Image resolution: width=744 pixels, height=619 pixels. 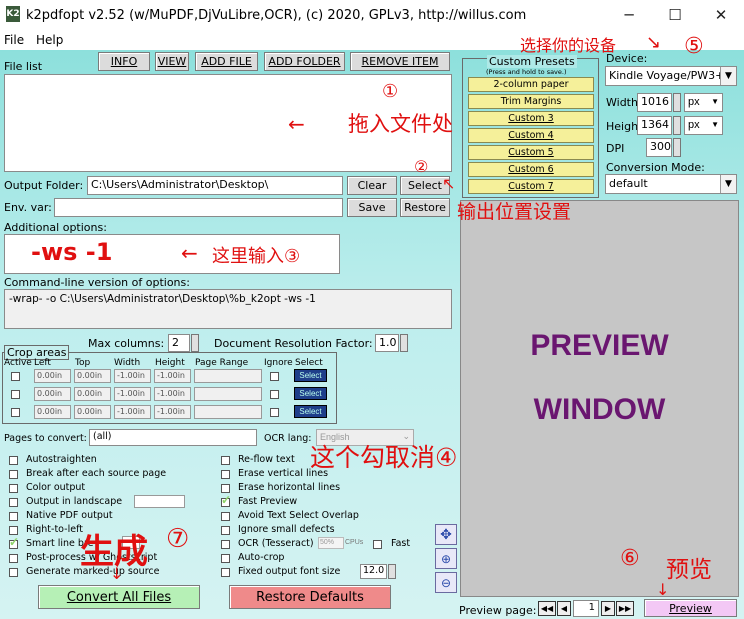 I want to click on annotation-arrow-6: ↓, so click(x=663, y=589).